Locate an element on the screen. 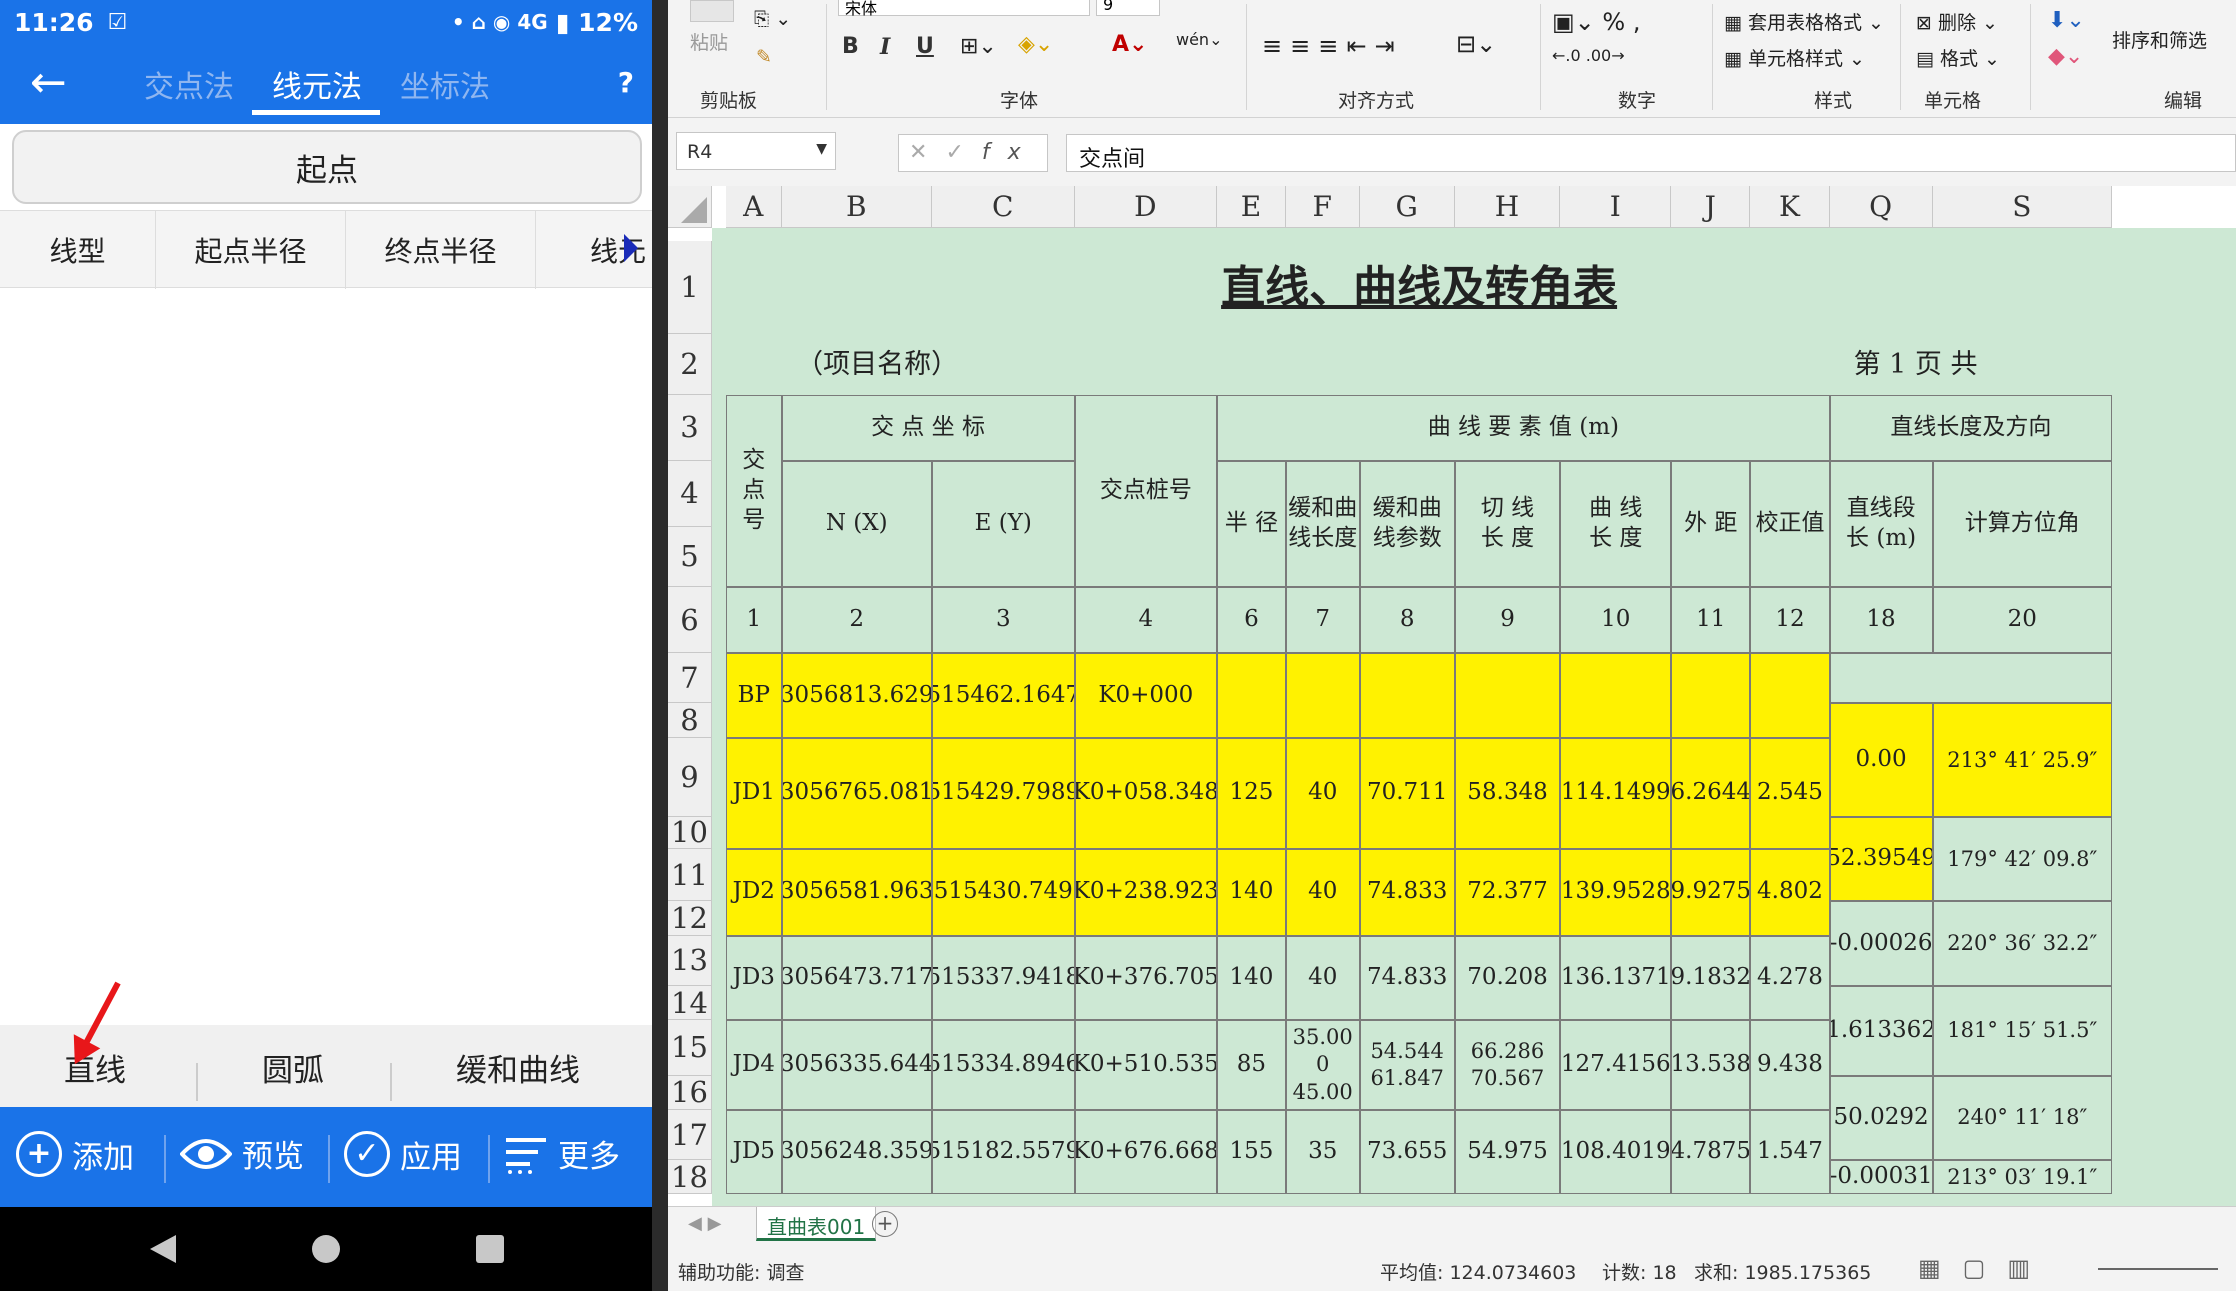  font-color-icon: A⌄ is located at coordinates (1129, 44).